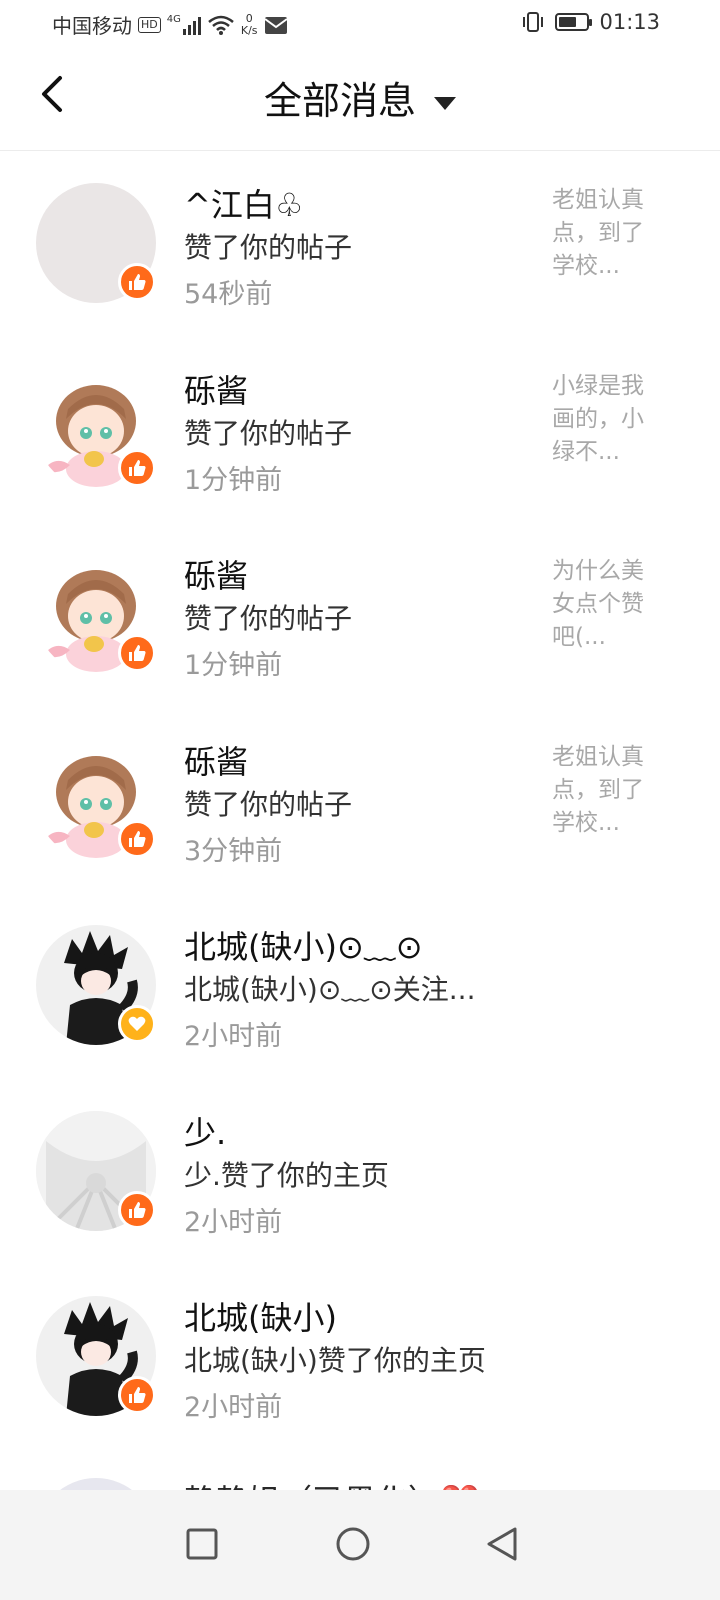 The width and height of the screenshot is (720, 1600). I want to click on network-type: 4G, so click(173, 19).